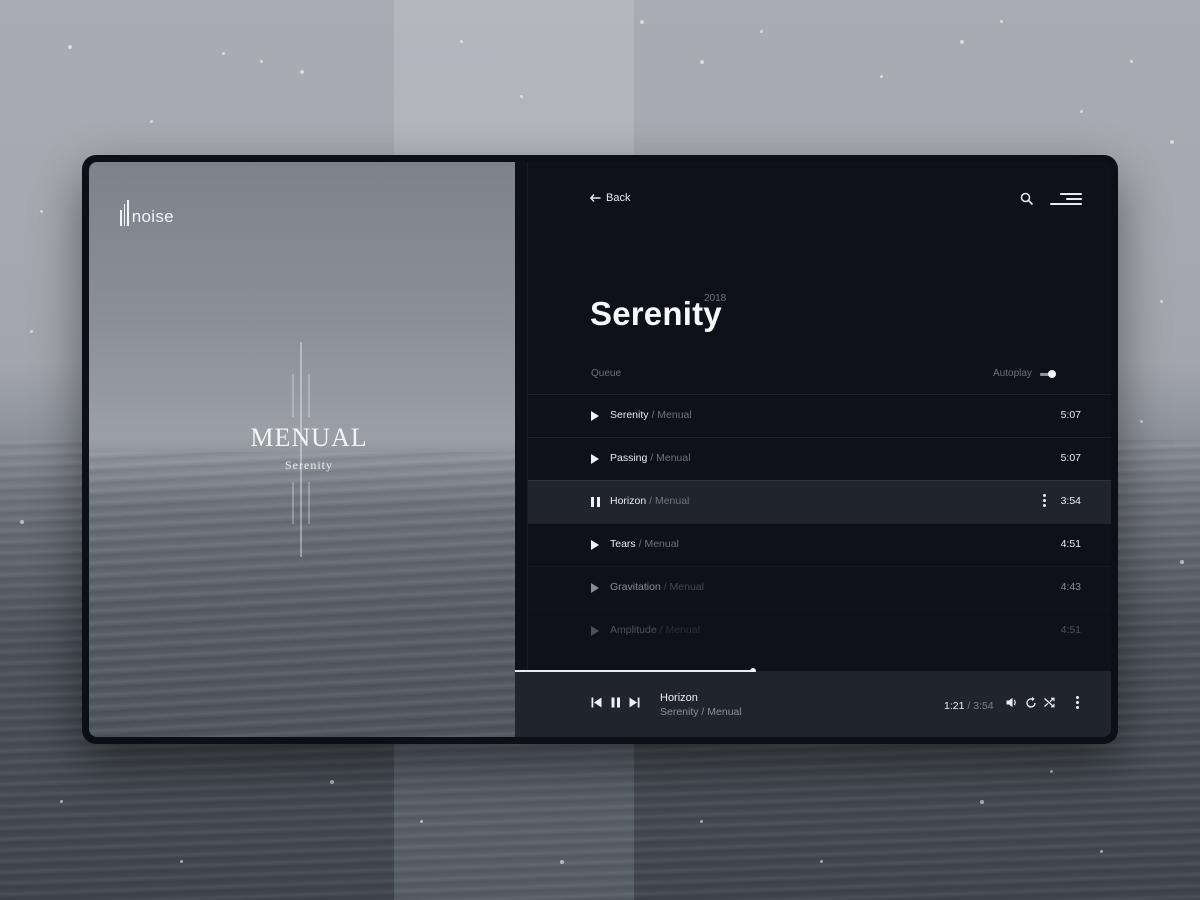 This screenshot has width=1200, height=900. Describe the element at coordinates (606, 373) in the screenshot. I see `queue-label: Queue` at that location.